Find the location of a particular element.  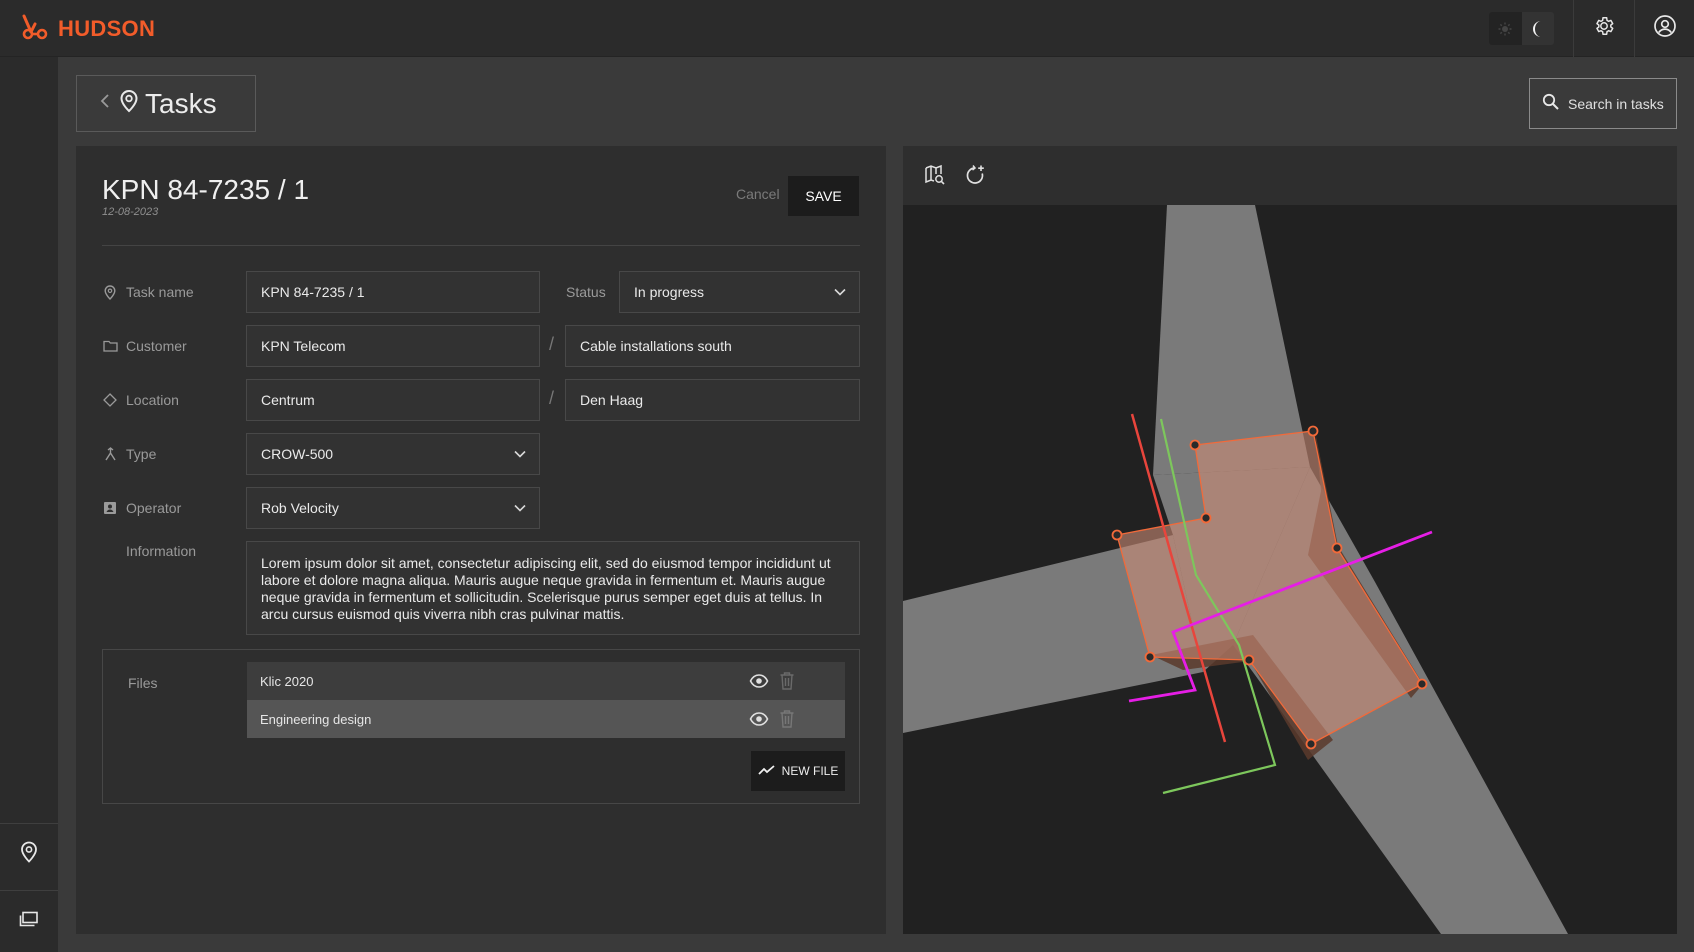

hudson-logo-icon is located at coordinates (35, 29).